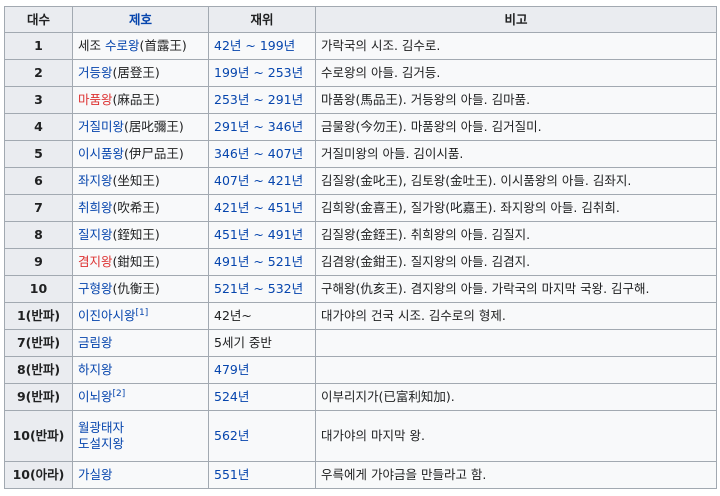 This screenshot has width=720, height=496. I want to click on row-number: 2, so click(38, 73).